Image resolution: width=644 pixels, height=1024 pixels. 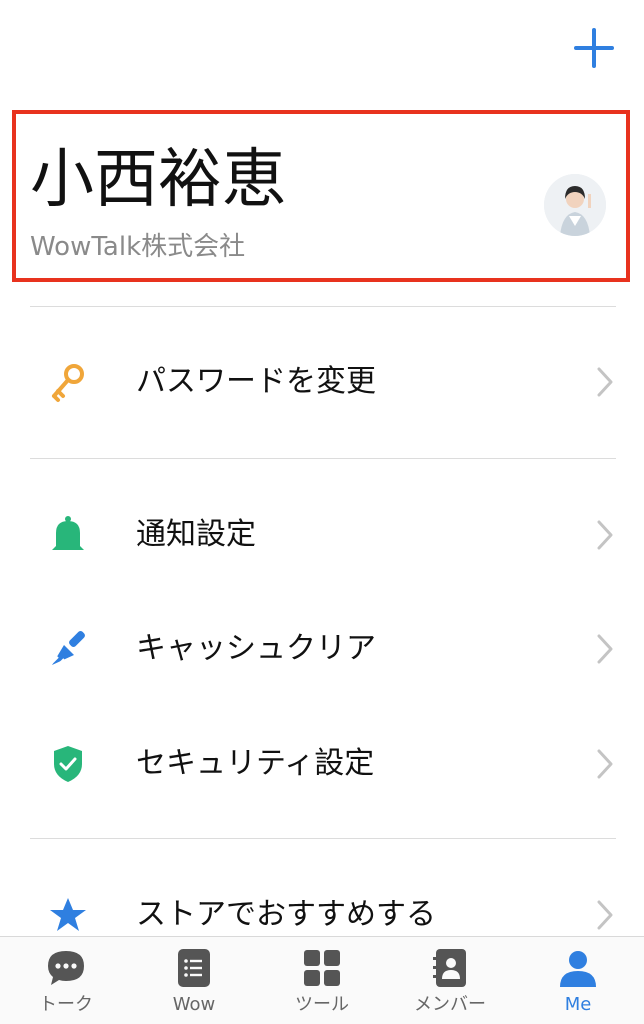 What do you see at coordinates (68, 533) in the screenshot?
I see `bell-icon` at bounding box center [68, 533].